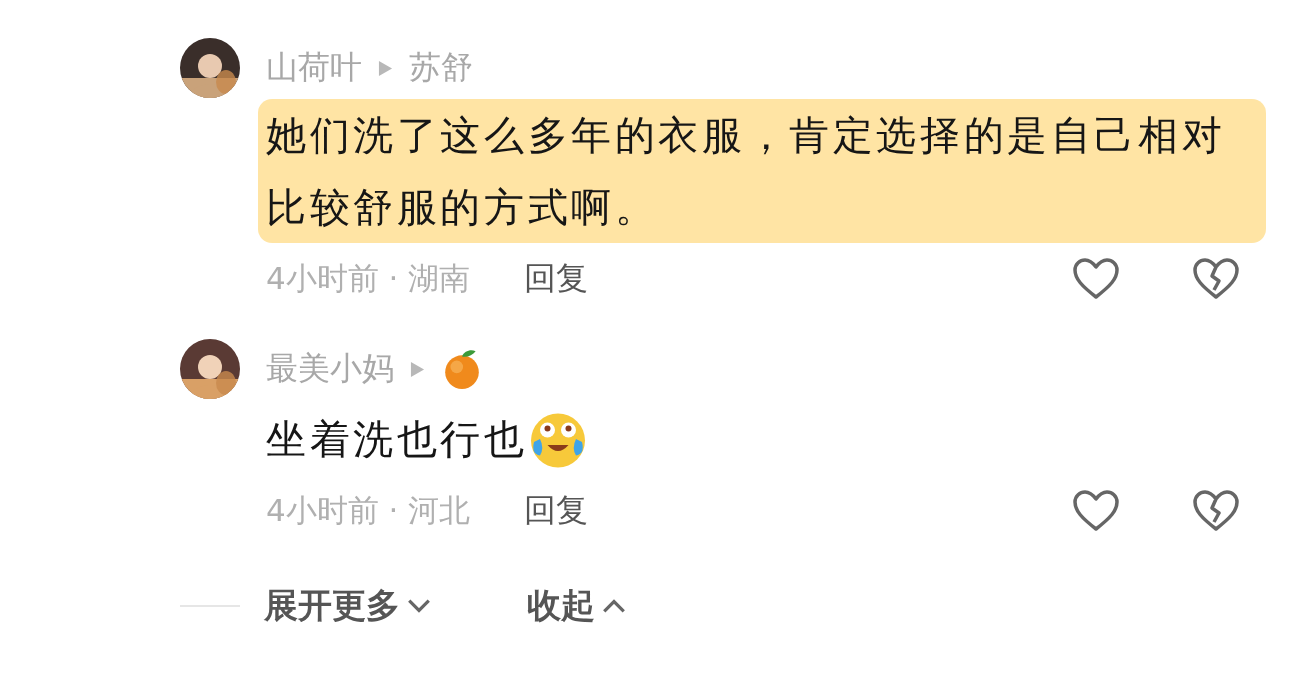 This screenshot has width=1290, height=674. Describe the element at coordinates (397, 439) in the screenshot. I see `comment-text: 坐着洗也行也` at that location.